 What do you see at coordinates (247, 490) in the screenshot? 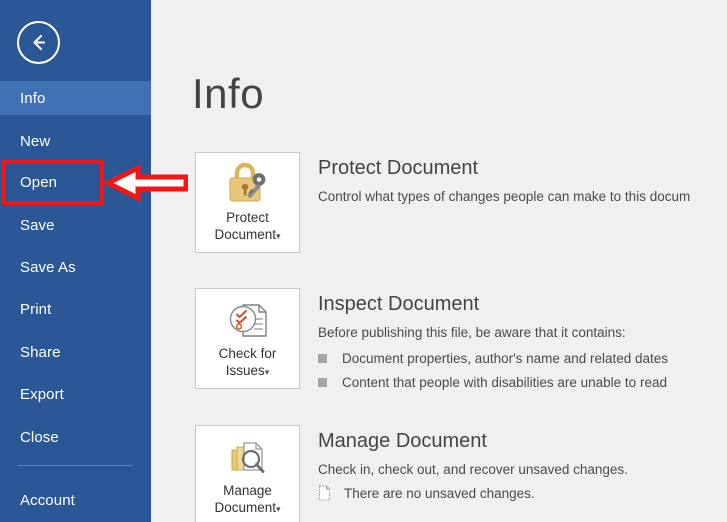
I see `card-label-line1: Manage` at bounding box center [247, 490].